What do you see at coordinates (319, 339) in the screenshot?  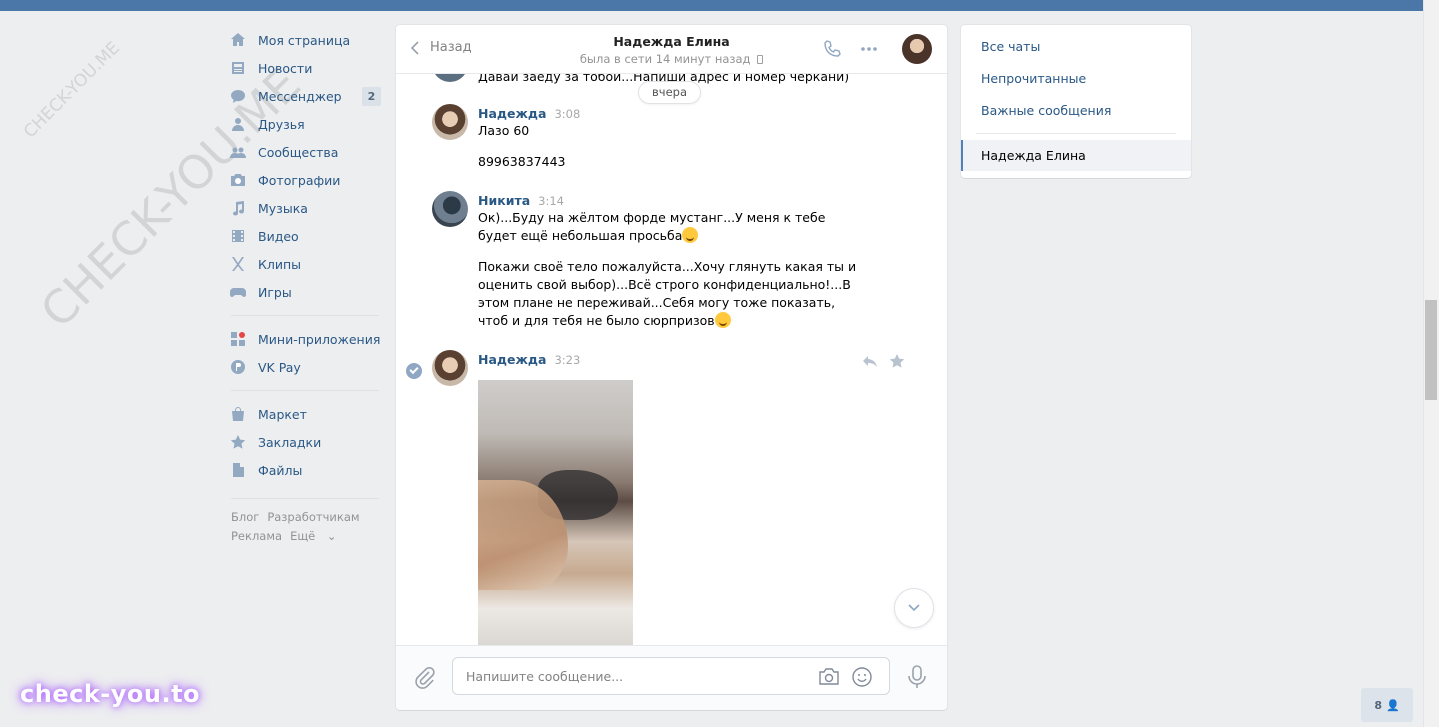 I see `nav-item-label: Мини-приложения` at bounding box center [319, 339].